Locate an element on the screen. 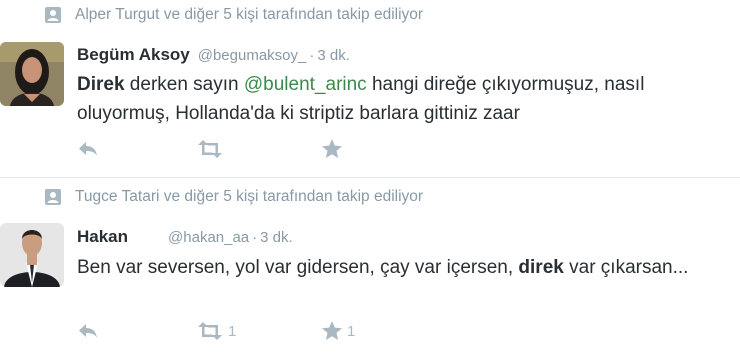 The width and height of the screenshot is (740, 356). tweet-text-part: derken sayın is located at coordinates (184, 84).